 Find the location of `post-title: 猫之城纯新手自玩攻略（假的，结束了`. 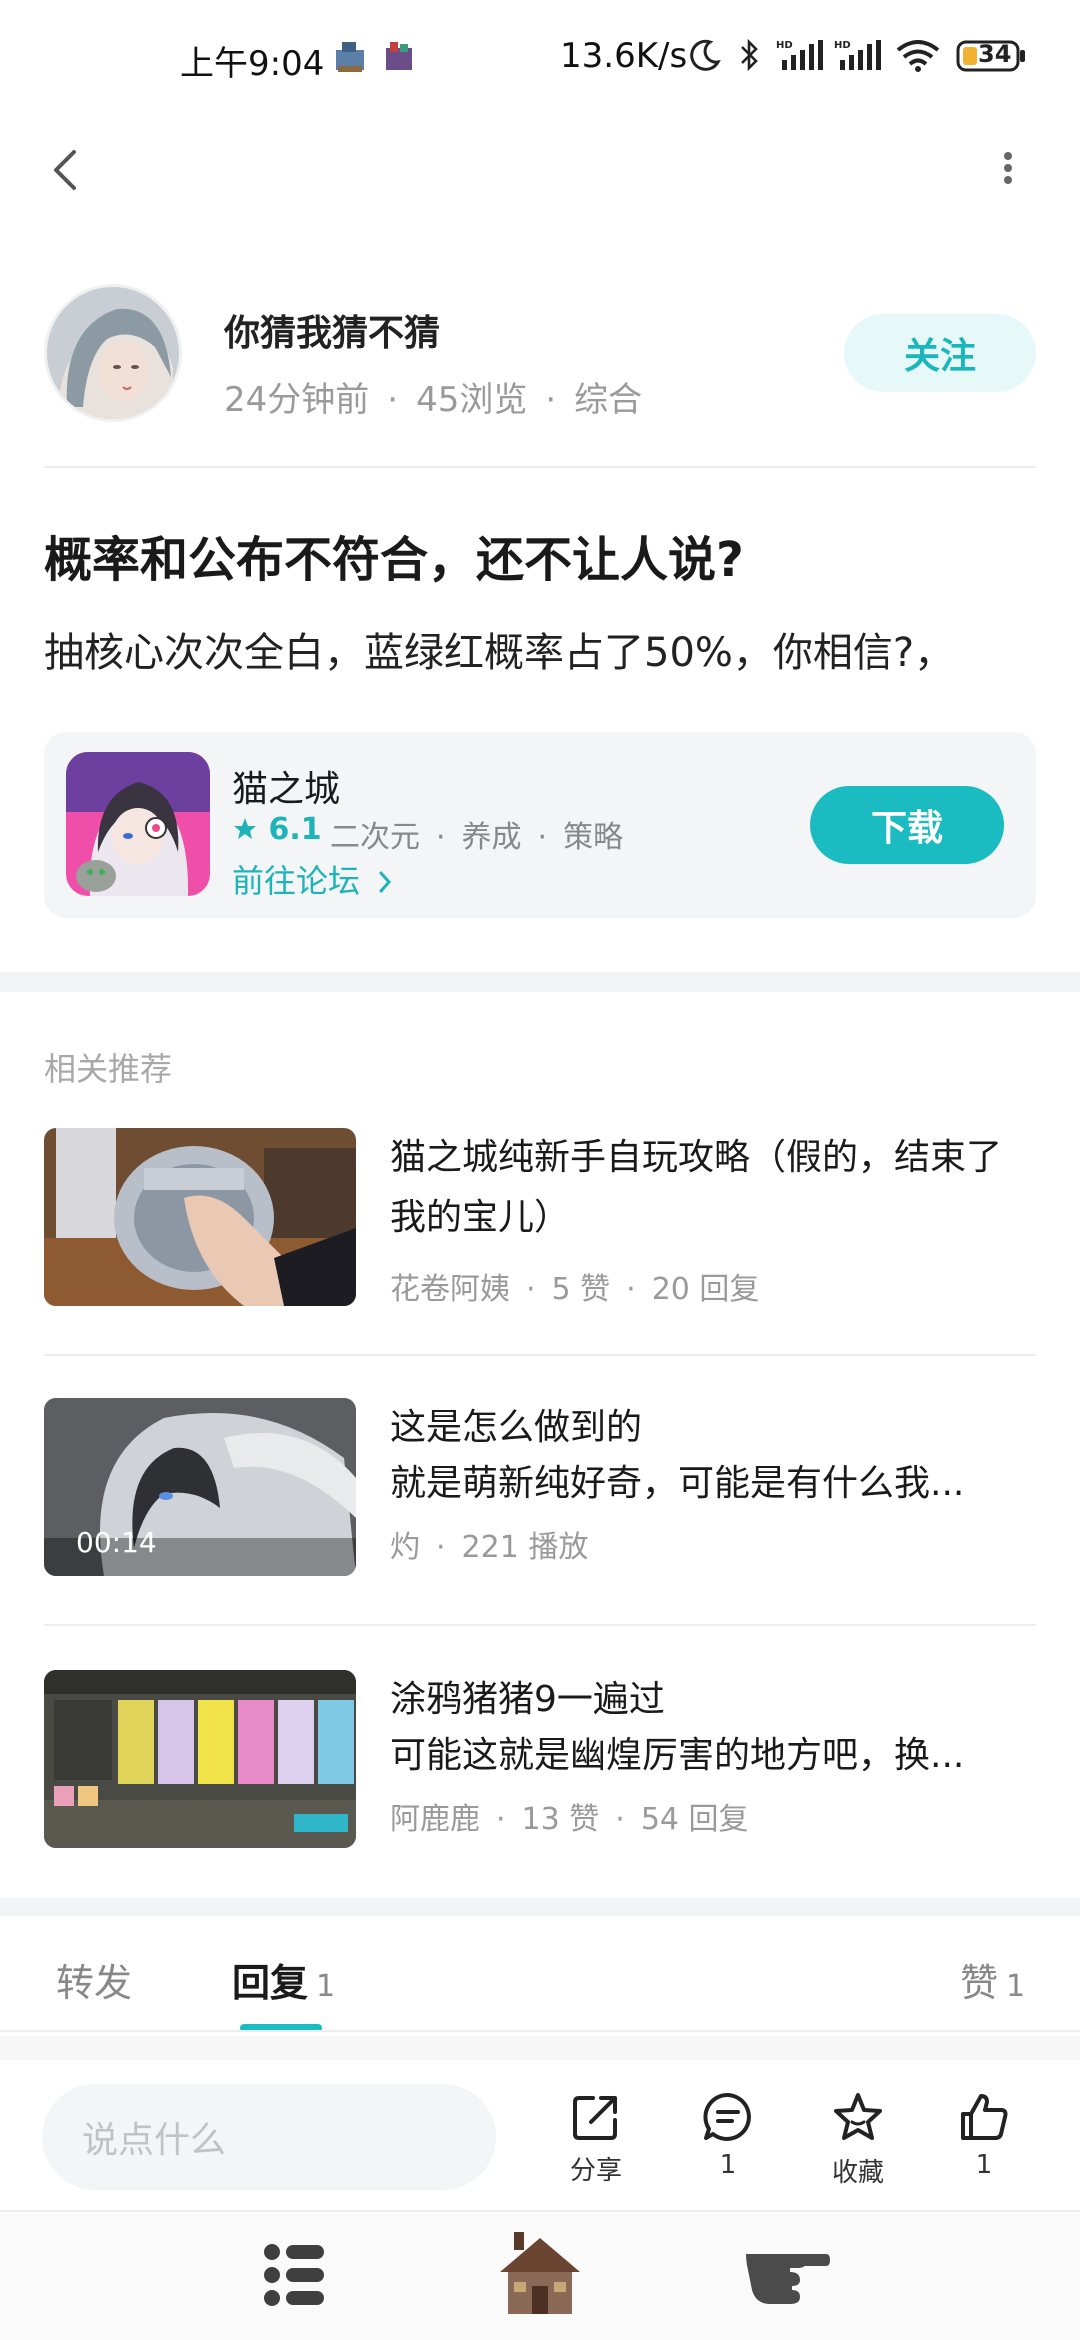

post-title: 猫之城纯新手自玩攻略（假的，结束了 is located at coordinates (696, 1157).